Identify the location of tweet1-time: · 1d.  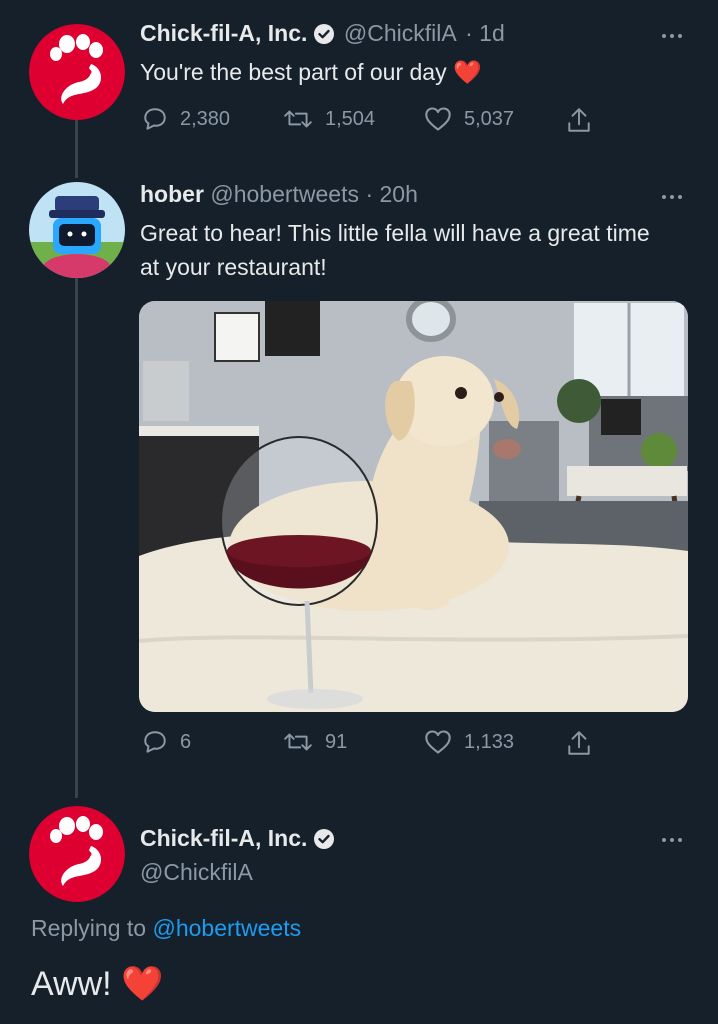
(485, 33).